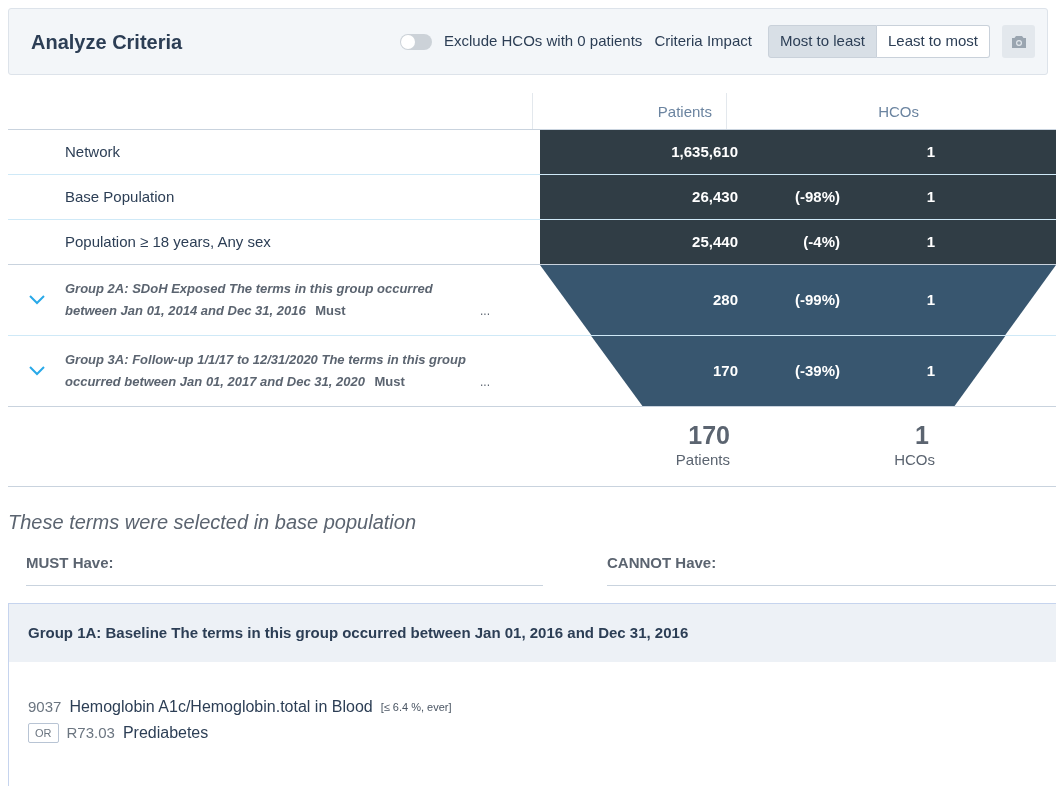  What do you see at coordinates (914, 460) in the screenshot?
I see `total-label: HCOs` at bounding box center [914, 460].